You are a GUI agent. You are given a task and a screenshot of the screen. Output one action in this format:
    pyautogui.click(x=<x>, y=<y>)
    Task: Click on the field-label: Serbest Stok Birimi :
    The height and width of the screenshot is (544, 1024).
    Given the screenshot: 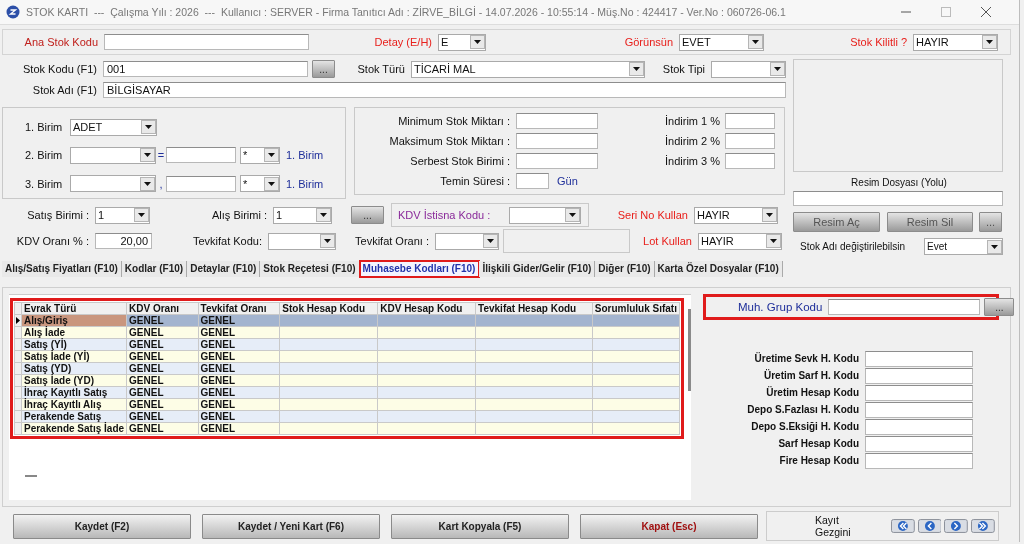 What is the action you would take?
    pyautogui.click(x=460, y=161)
    